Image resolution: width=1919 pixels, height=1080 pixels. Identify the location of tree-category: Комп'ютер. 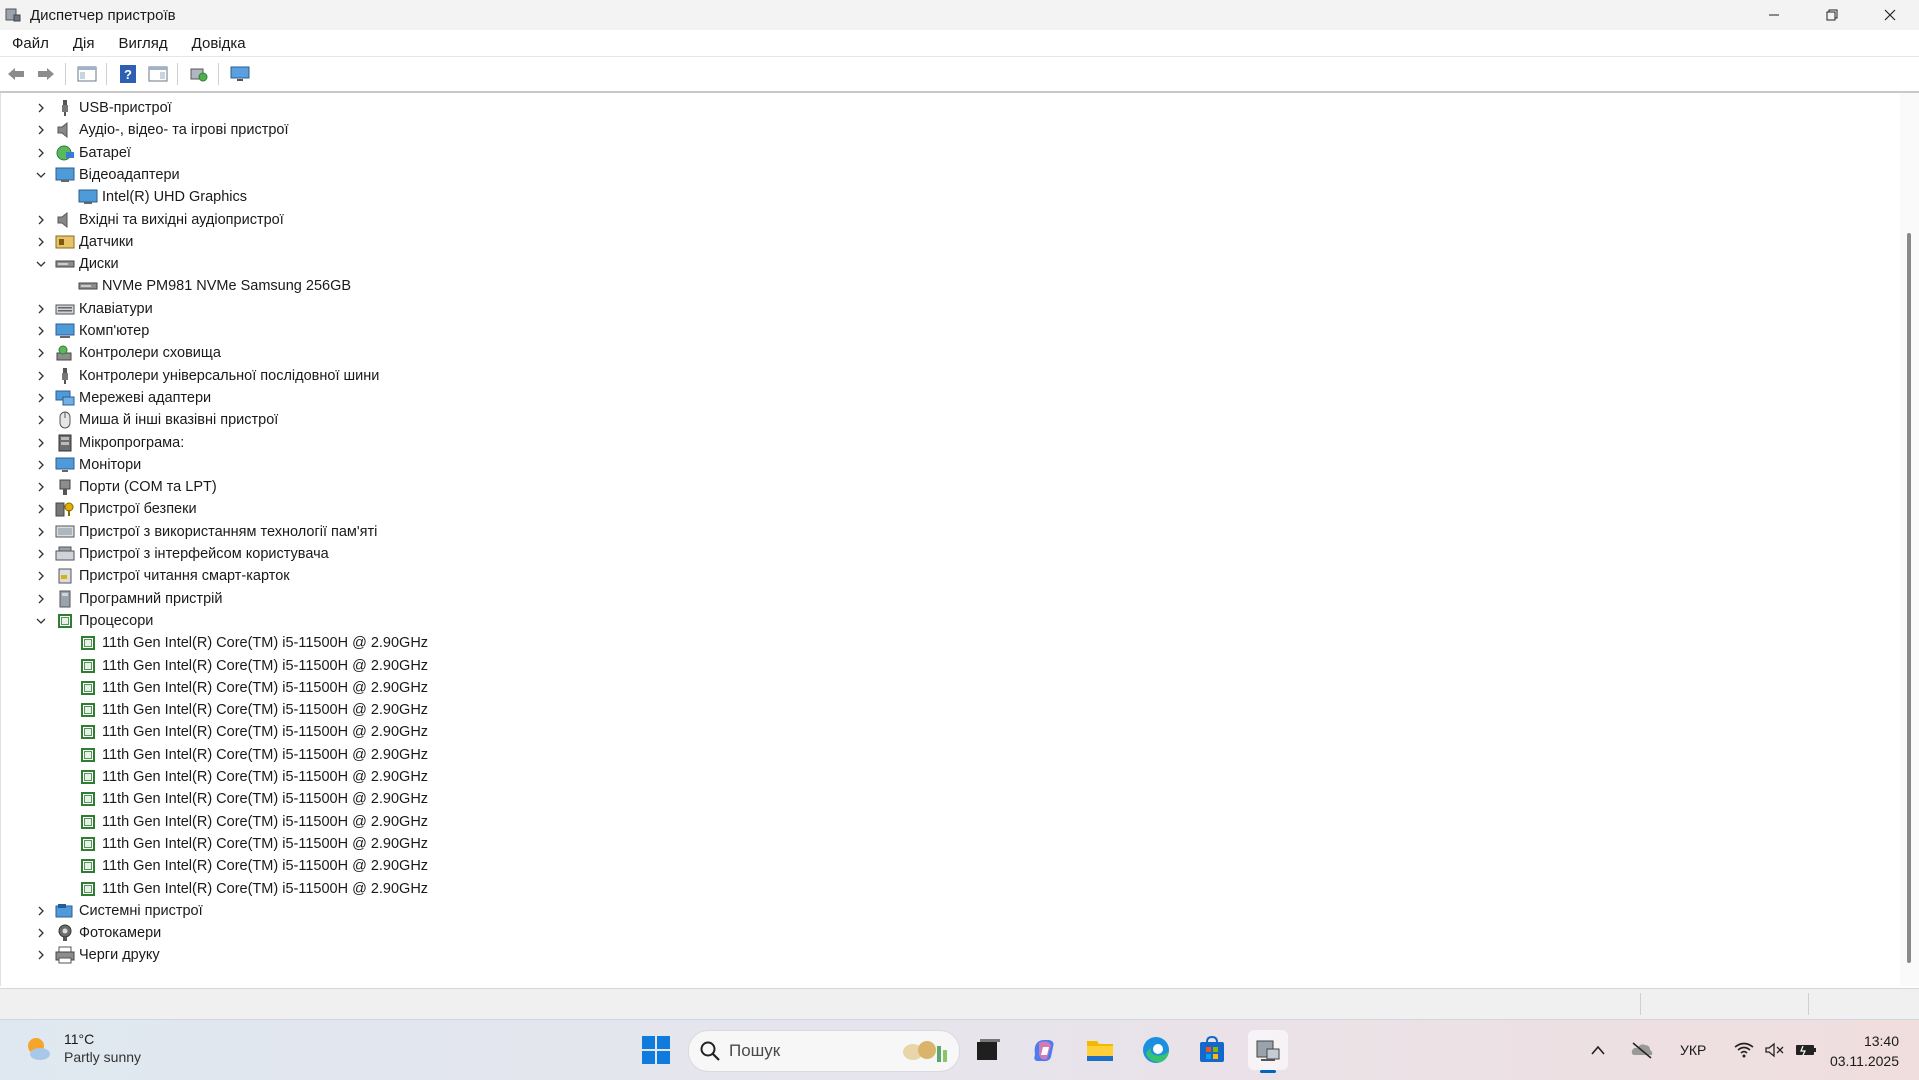
(91, 331).